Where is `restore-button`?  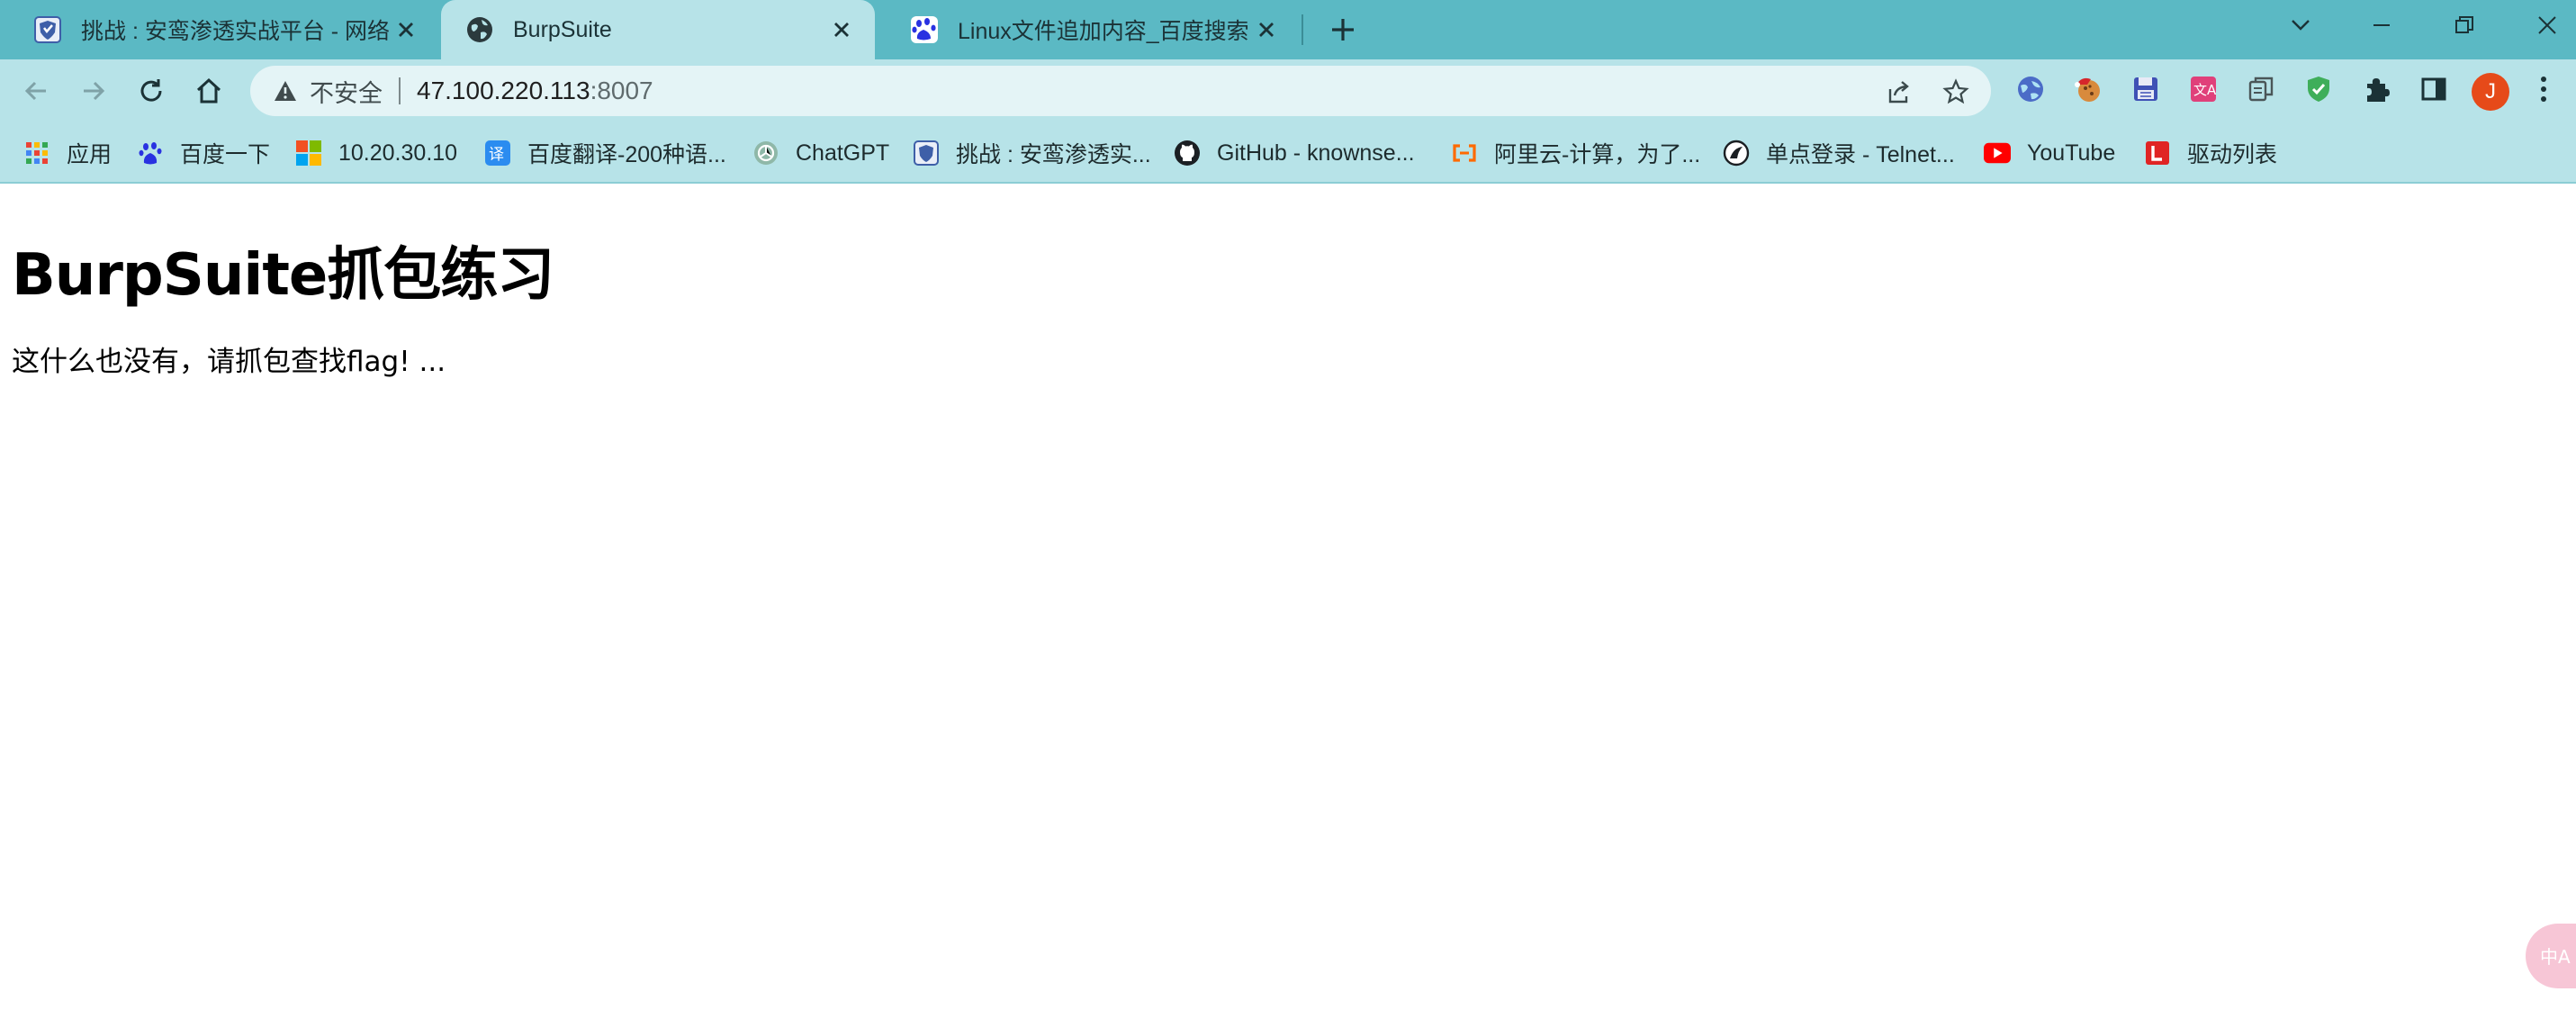
restore-button is located at coordinates (2464, 25).